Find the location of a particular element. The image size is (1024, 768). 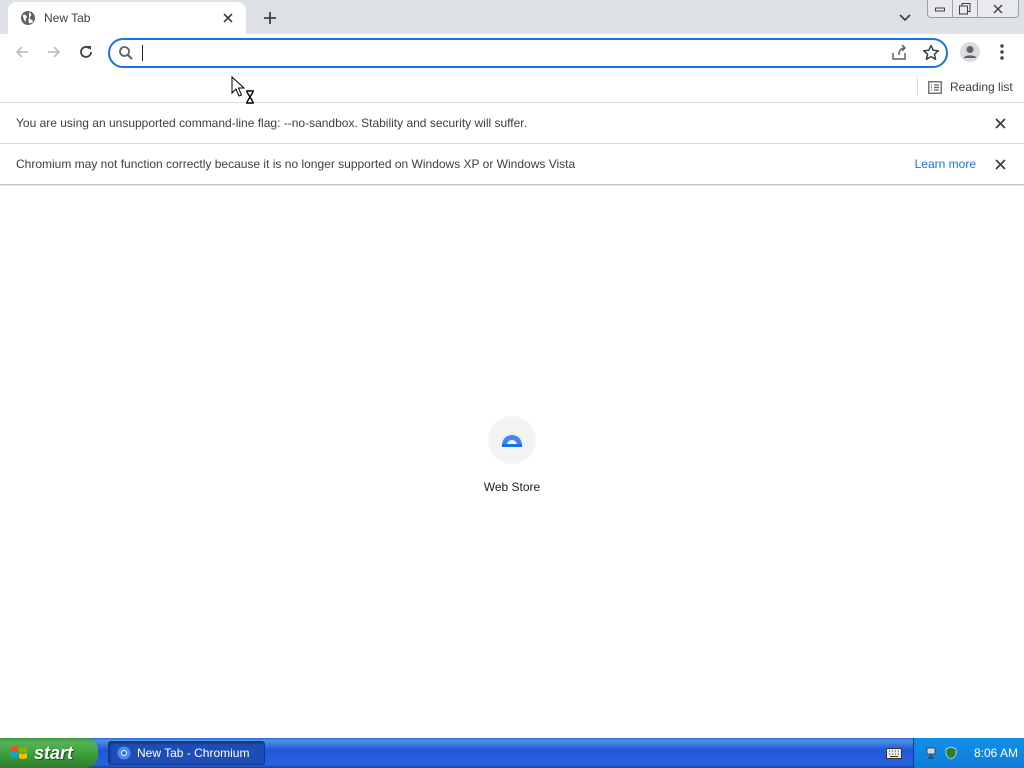

taskbar: start New Tab - Chromium 8:06 AM is located at coordinates (512, 753).